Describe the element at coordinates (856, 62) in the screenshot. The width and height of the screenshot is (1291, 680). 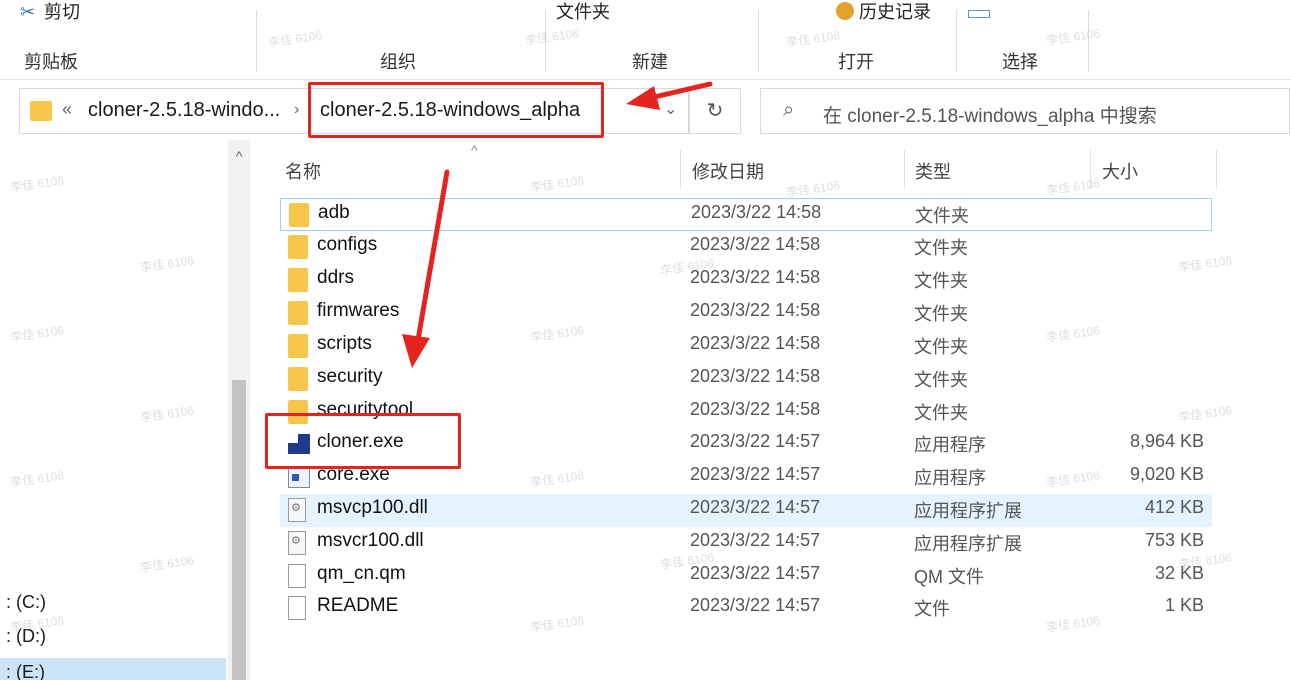
I see `group-open: 打开` at that location.